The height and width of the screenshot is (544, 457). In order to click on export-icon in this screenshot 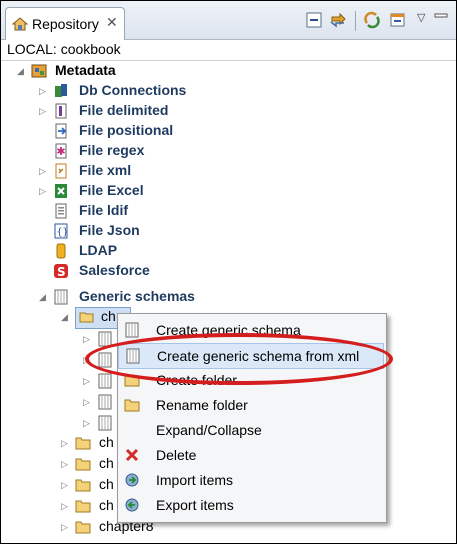, I will do `click(132, 505)`.